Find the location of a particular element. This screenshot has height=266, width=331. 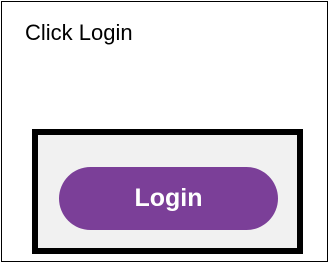

instruction-text: Click Login is located at coordinates (79, 32).